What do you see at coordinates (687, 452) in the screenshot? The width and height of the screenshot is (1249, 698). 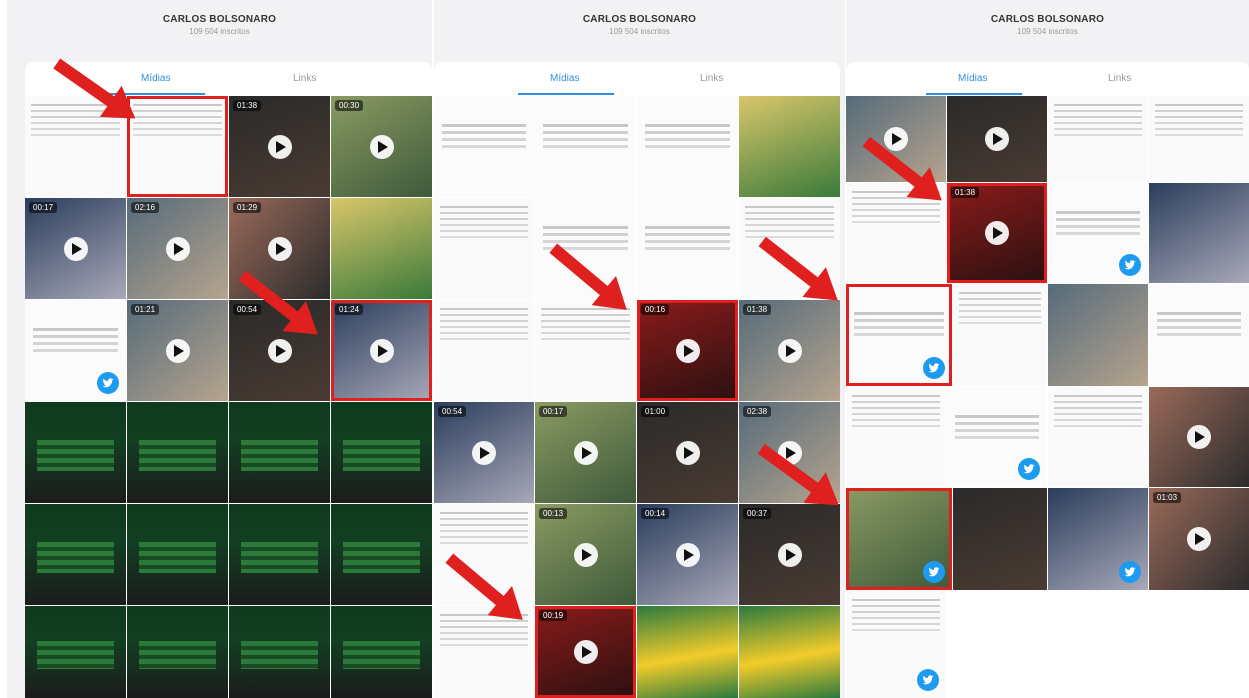 I see `media-tile: 01:00` at bounding box center [687, 452].